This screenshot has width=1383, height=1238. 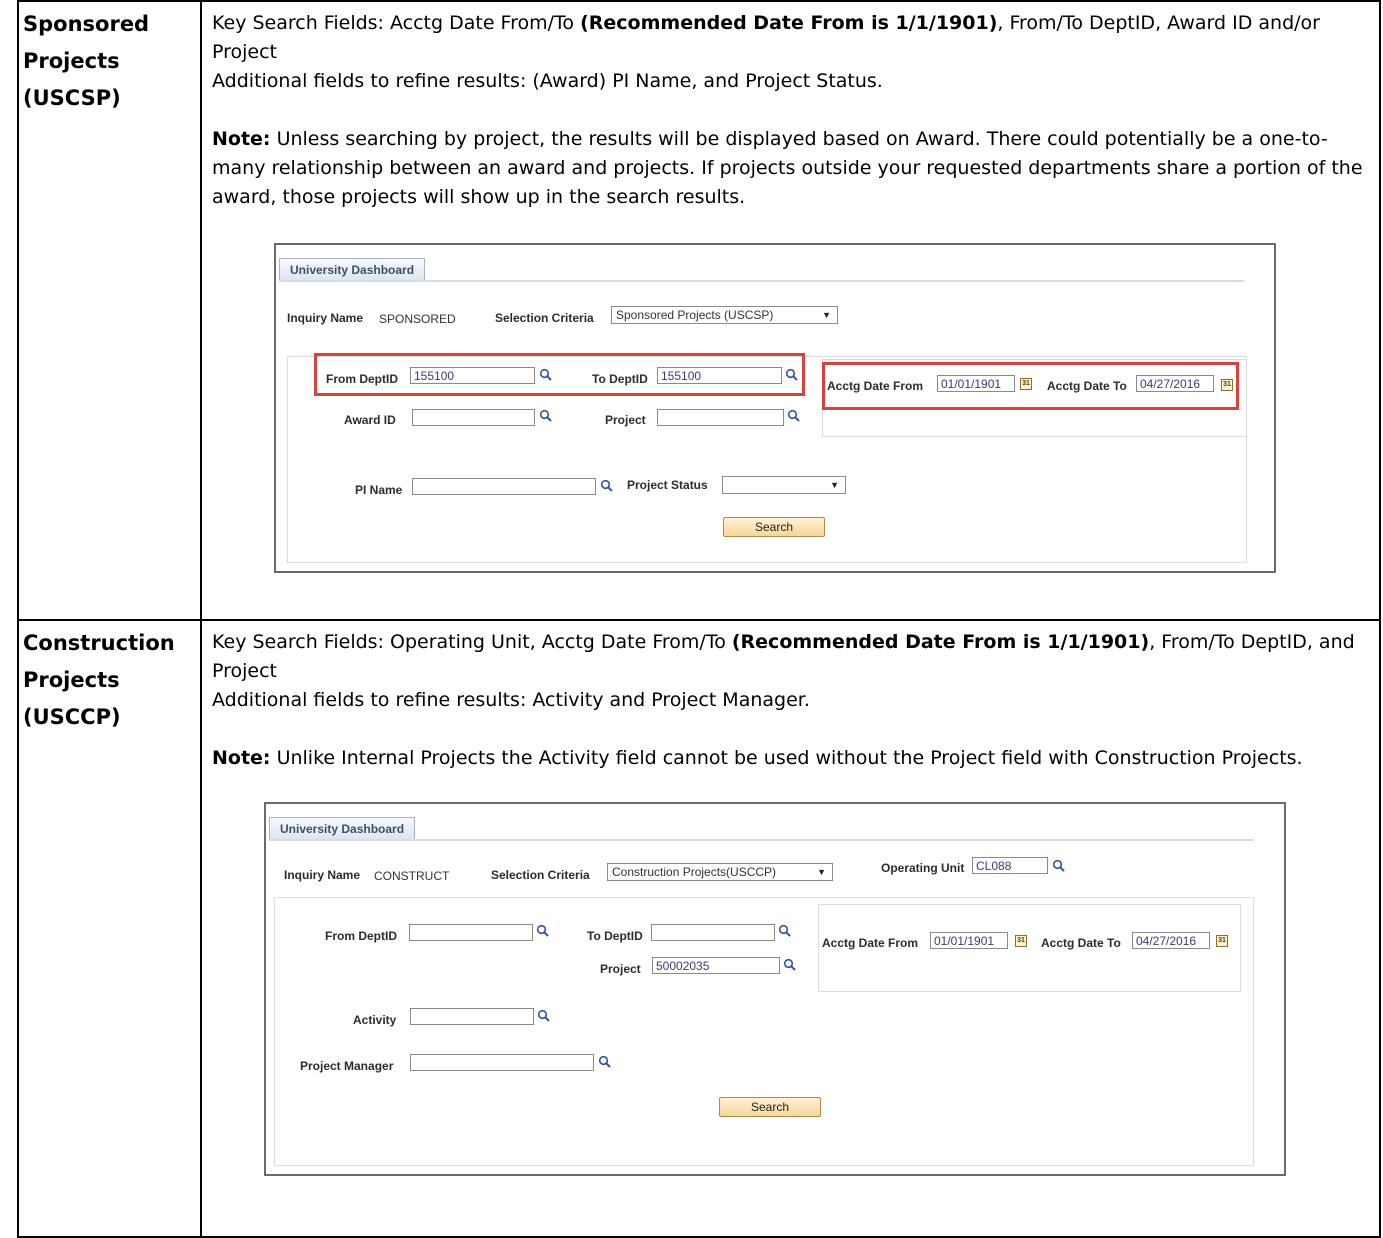 I want to click on activity-input, so click(x=472, y=1016).